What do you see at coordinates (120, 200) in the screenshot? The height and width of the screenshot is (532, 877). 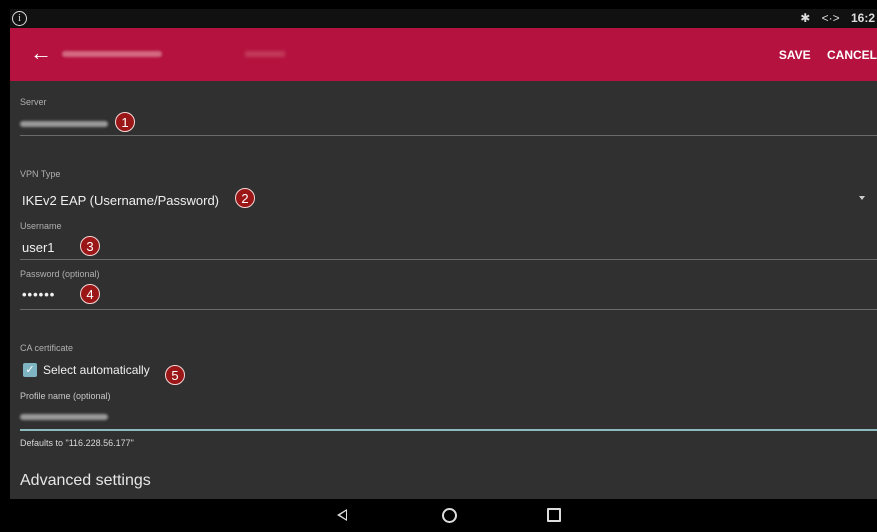 I see `vpn-type-select: IKEv2 EAP (Username/Password)` at bounding box center [120, 200].